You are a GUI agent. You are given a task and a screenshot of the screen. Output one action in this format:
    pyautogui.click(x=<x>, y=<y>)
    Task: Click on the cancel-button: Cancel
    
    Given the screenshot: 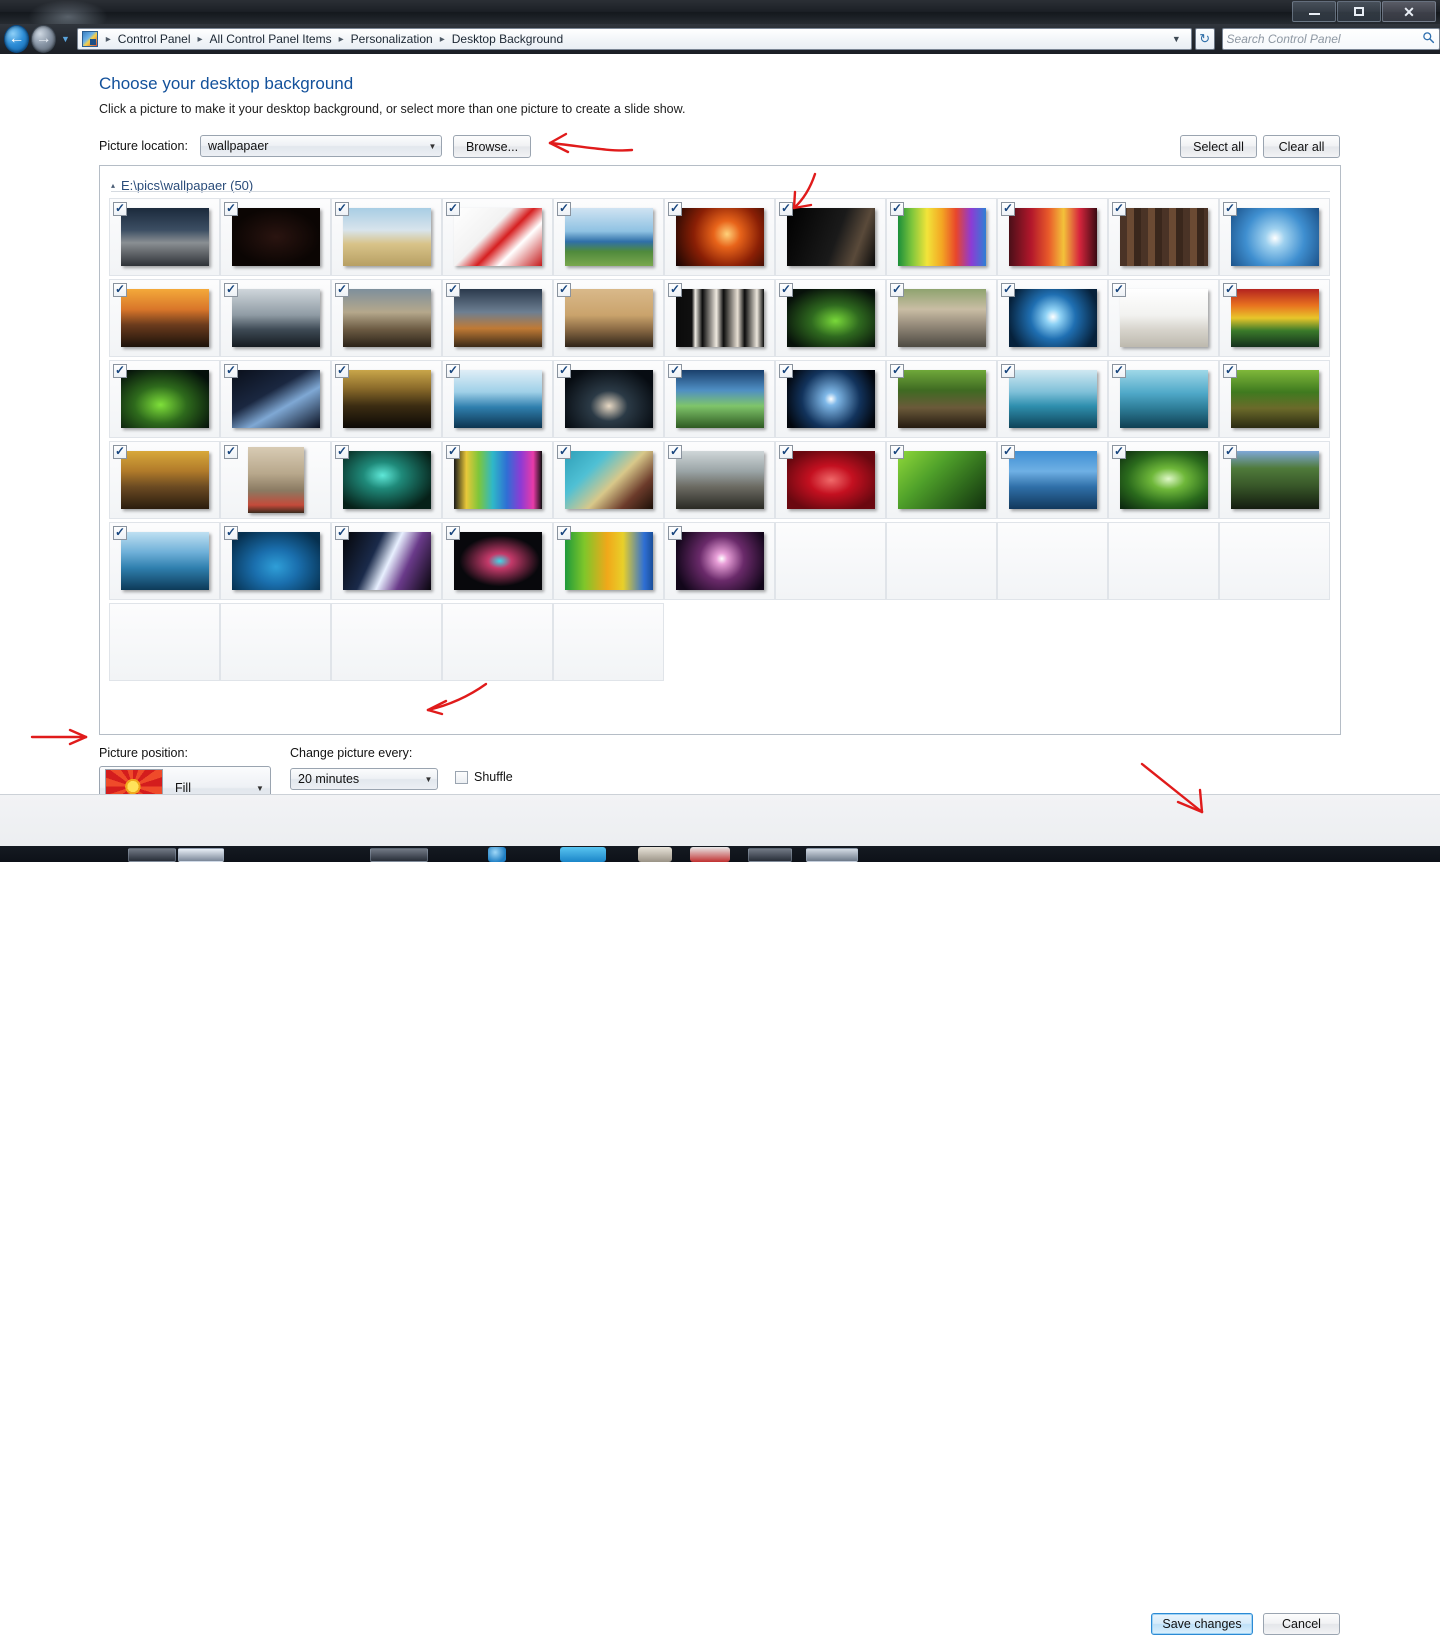 What is the action you would take?
    pyautogui.click(x=1301, y=1624)
    